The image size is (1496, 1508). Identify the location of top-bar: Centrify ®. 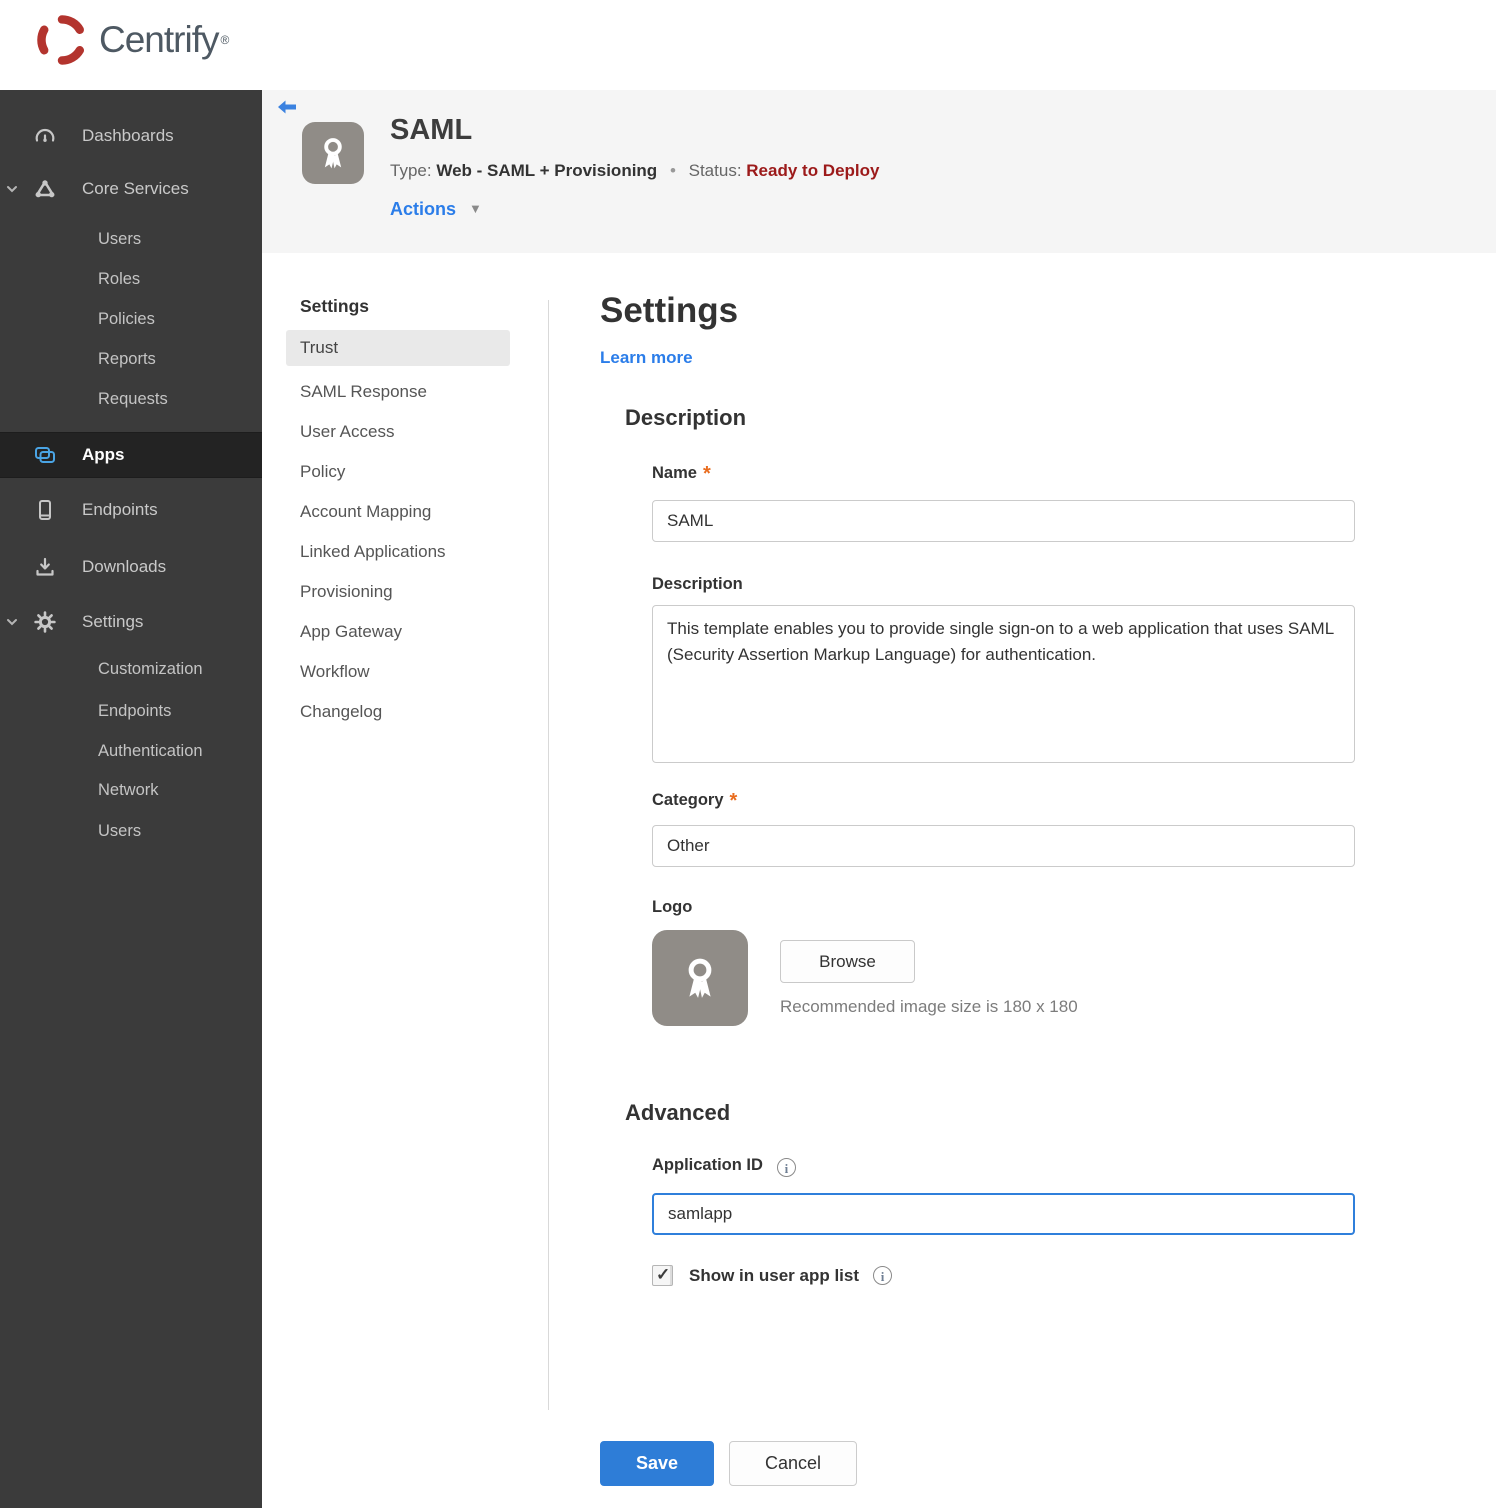
(748, 45).